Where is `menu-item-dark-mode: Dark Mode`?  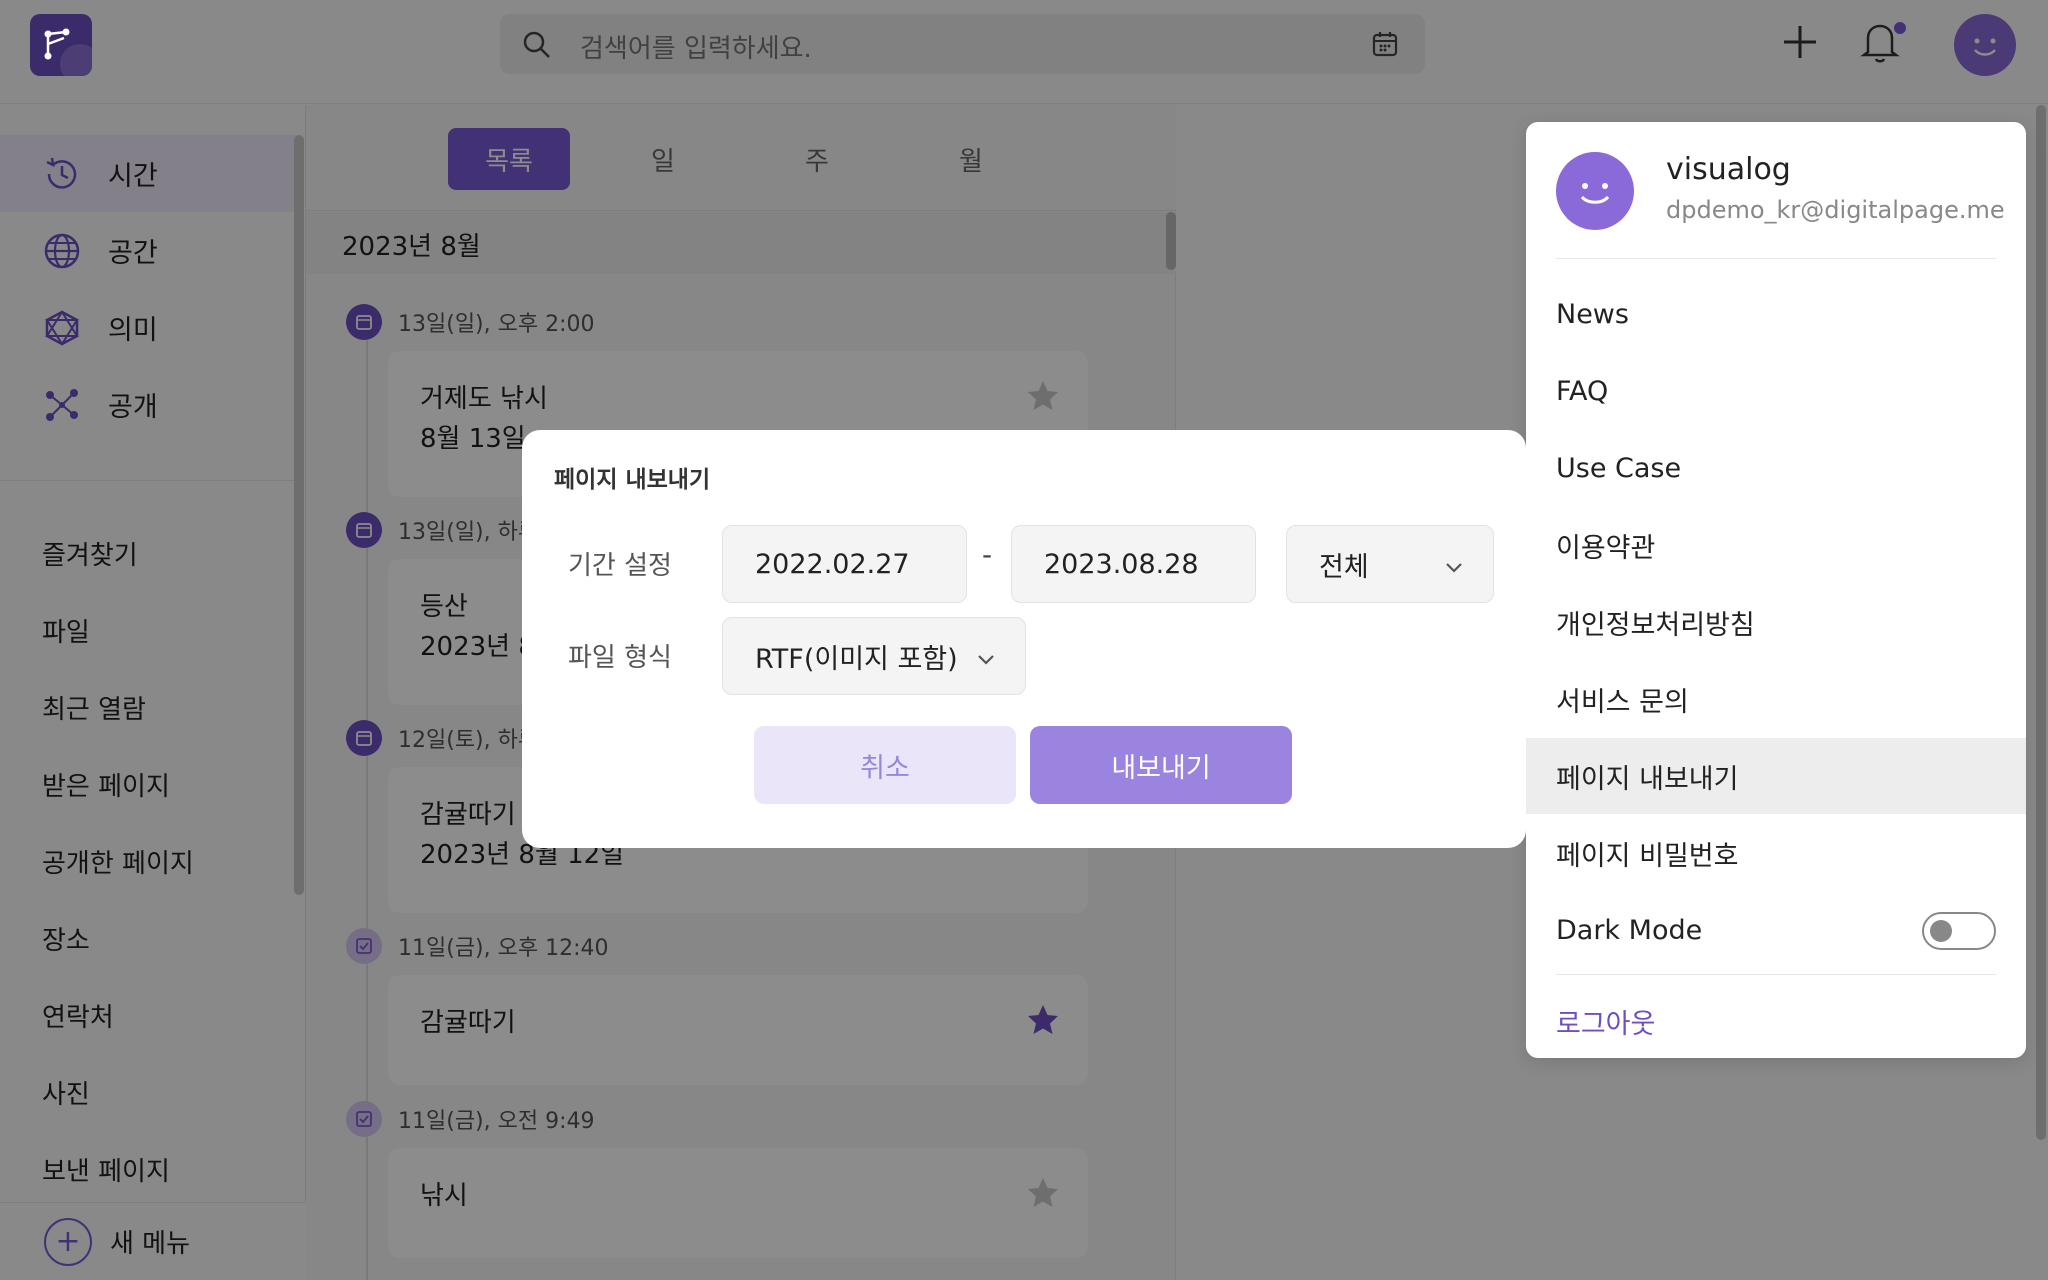 menu-item-dark-mode: Dark Mode is located at coordinates (1776, 930).